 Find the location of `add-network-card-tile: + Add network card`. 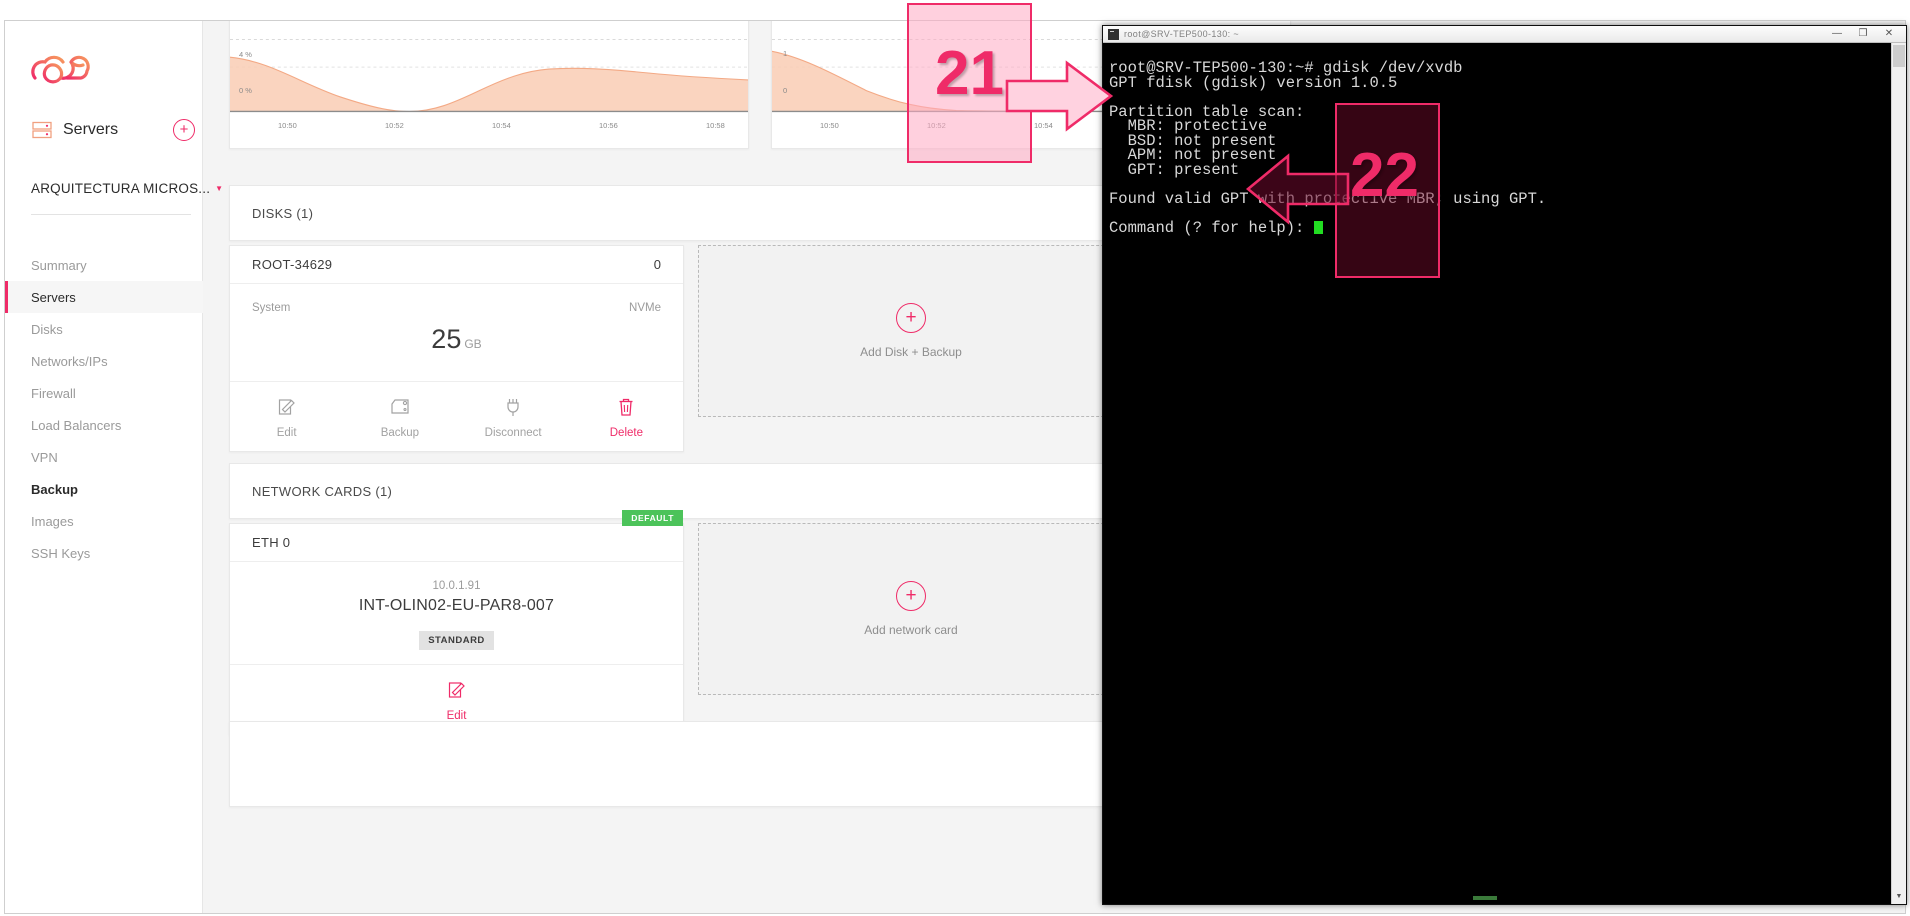

add-network-card-tile: + Add network card is located at coordinates (911, 609).